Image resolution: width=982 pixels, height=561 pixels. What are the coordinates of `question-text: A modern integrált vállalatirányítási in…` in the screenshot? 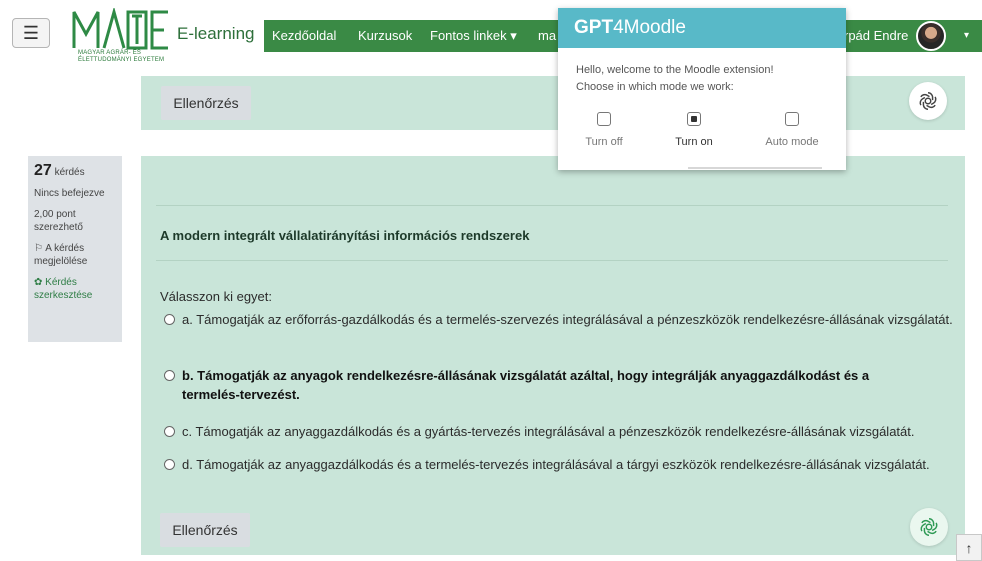 It's located at (345, 235).